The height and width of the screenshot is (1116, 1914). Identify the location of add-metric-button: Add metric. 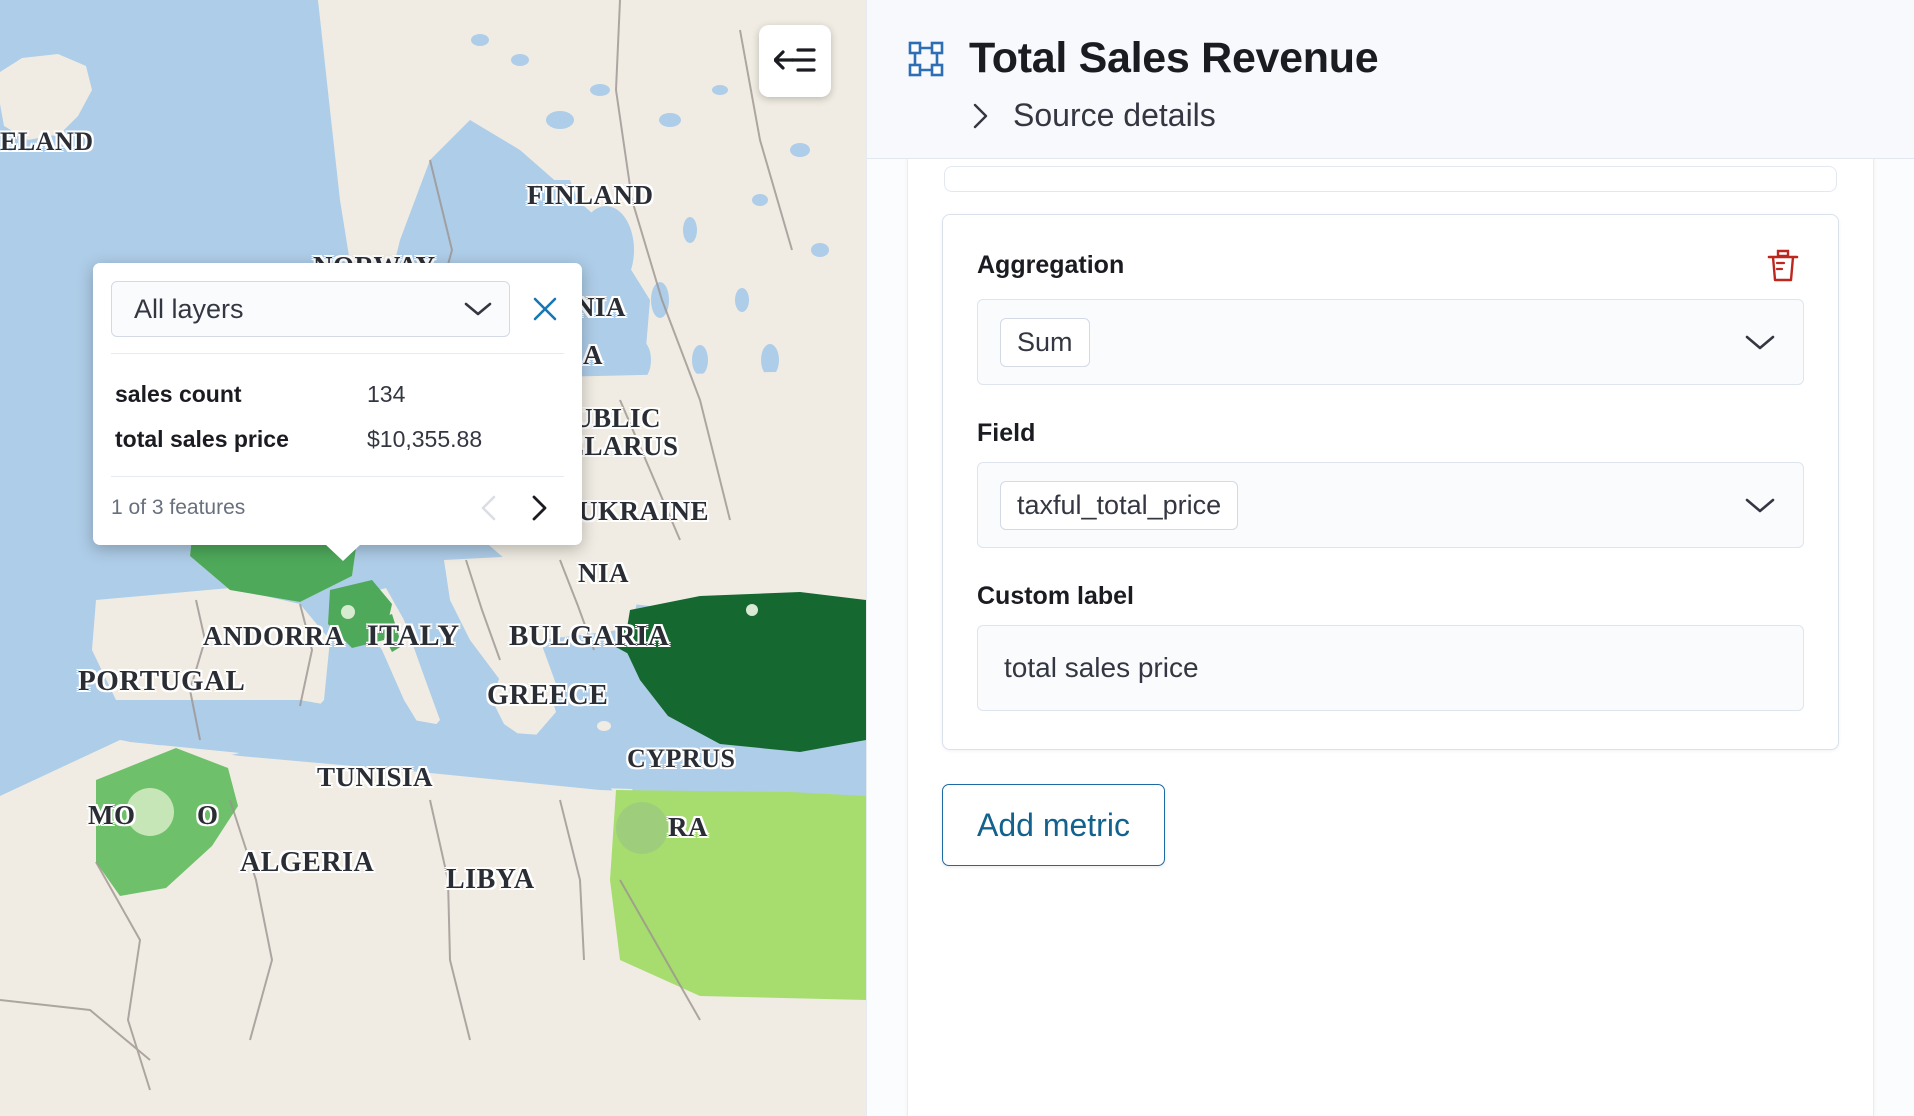
(1053, 825).